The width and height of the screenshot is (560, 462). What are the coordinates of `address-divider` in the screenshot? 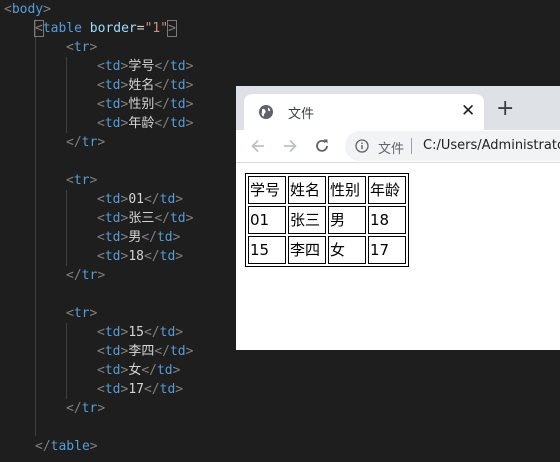 It's located at (411, 146).